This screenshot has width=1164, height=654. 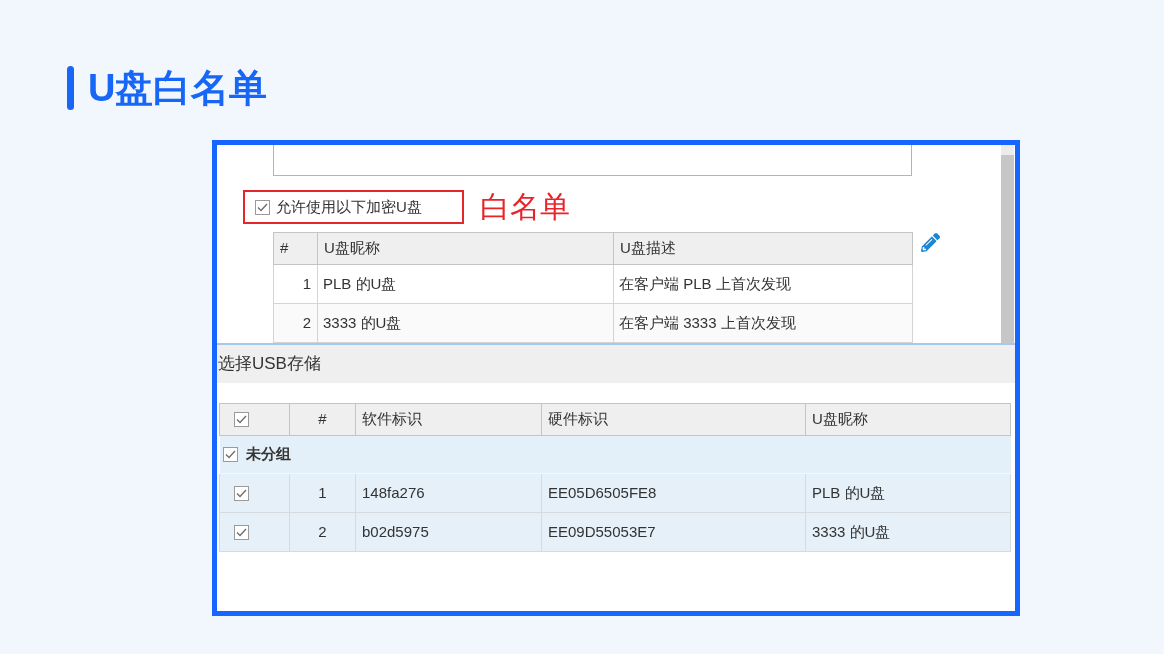 I want to click on table-cell: 在客户端 3333 上首次发现, so click(x=763, y=323).